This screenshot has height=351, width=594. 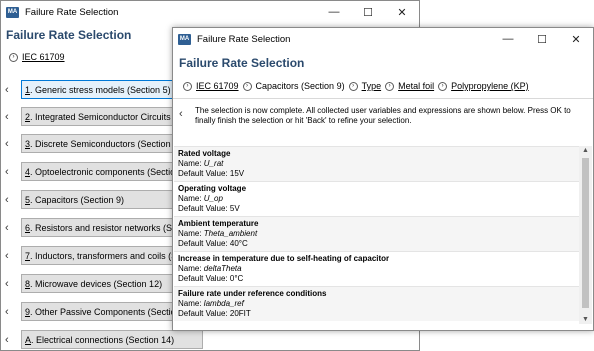 What do you see at coordinates (383, 39) in the screenshot?
I see `front-title-bar: MA Failure Rate Selection — ☐ ✕` at bounding box center [383, 39].